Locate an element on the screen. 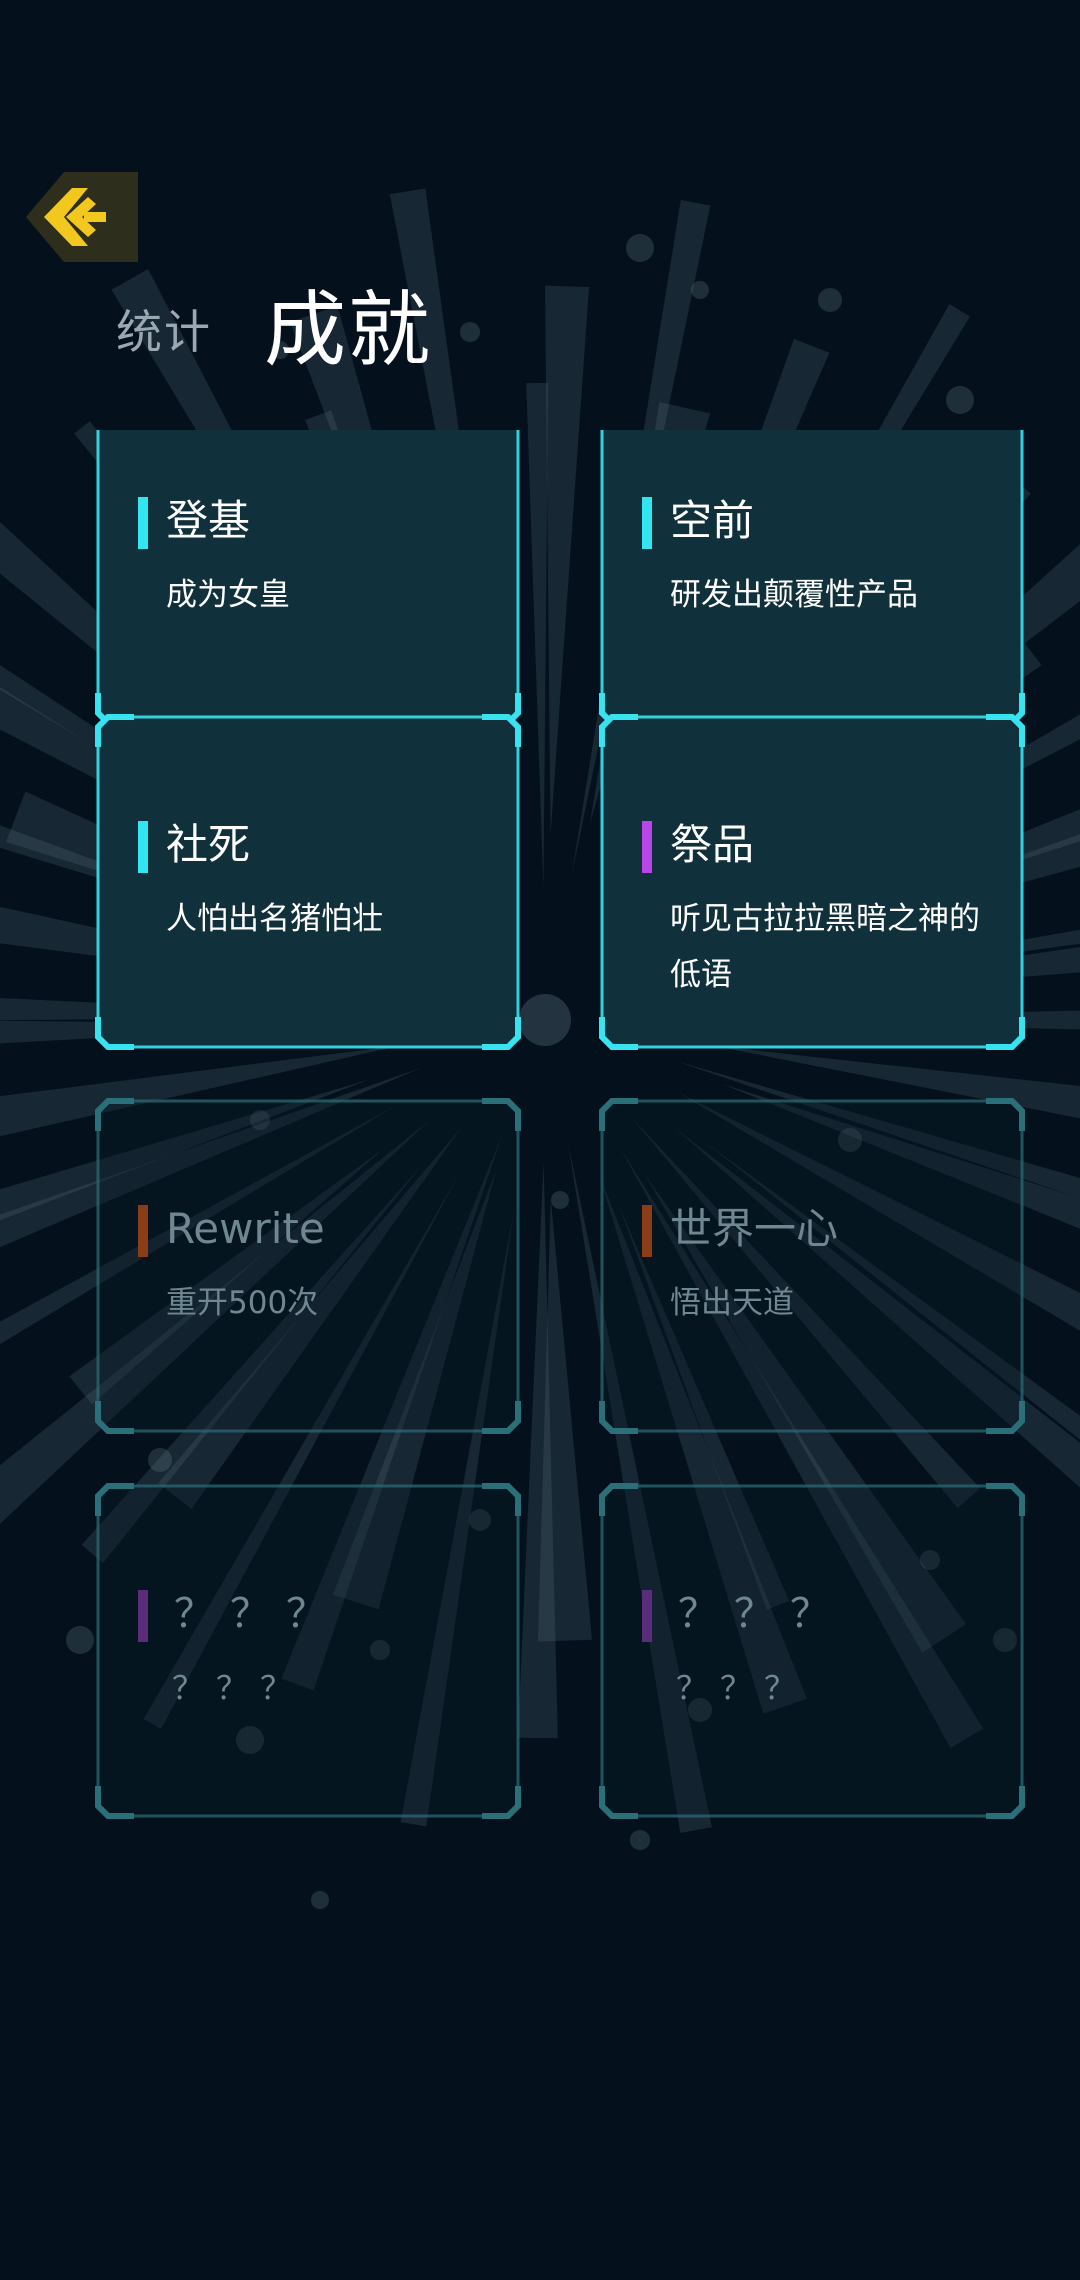 This screenshot has width=1080, height=2280. tab-bar: 统计 成就 is located at coordinates (274, 327).